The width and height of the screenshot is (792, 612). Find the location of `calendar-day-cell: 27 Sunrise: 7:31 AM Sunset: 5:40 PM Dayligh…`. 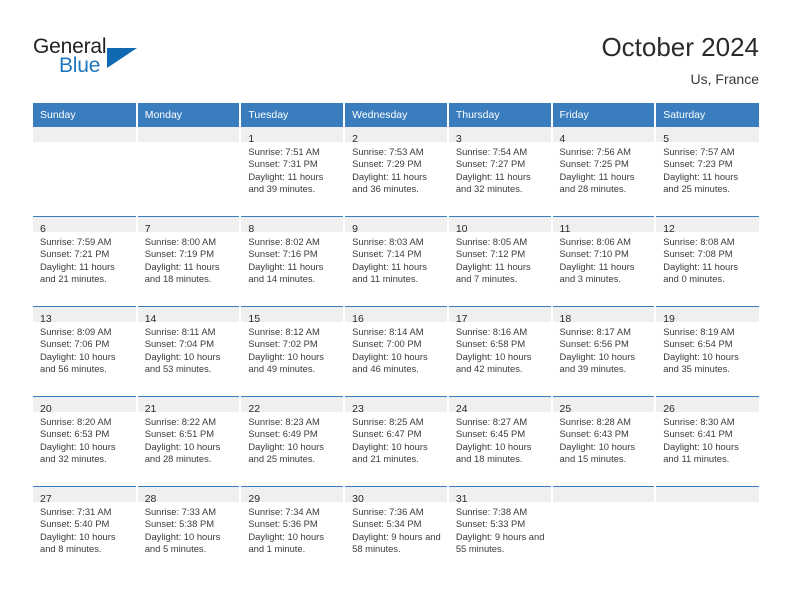

calendar-day-cell: 27 Sunrise: 7:31 AM Sunset: 5:40 PM Dayligh… is located at coordinates (85, 531).